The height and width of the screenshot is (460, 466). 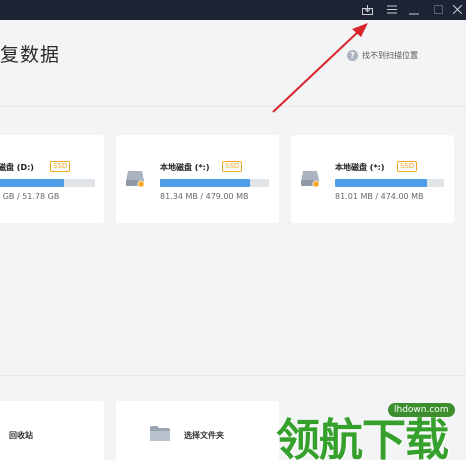 What do you see at coordinates (21, 435) in the screenshot?
I see `recycle-bin-label: 回收站` at bounding box center [21, 435].